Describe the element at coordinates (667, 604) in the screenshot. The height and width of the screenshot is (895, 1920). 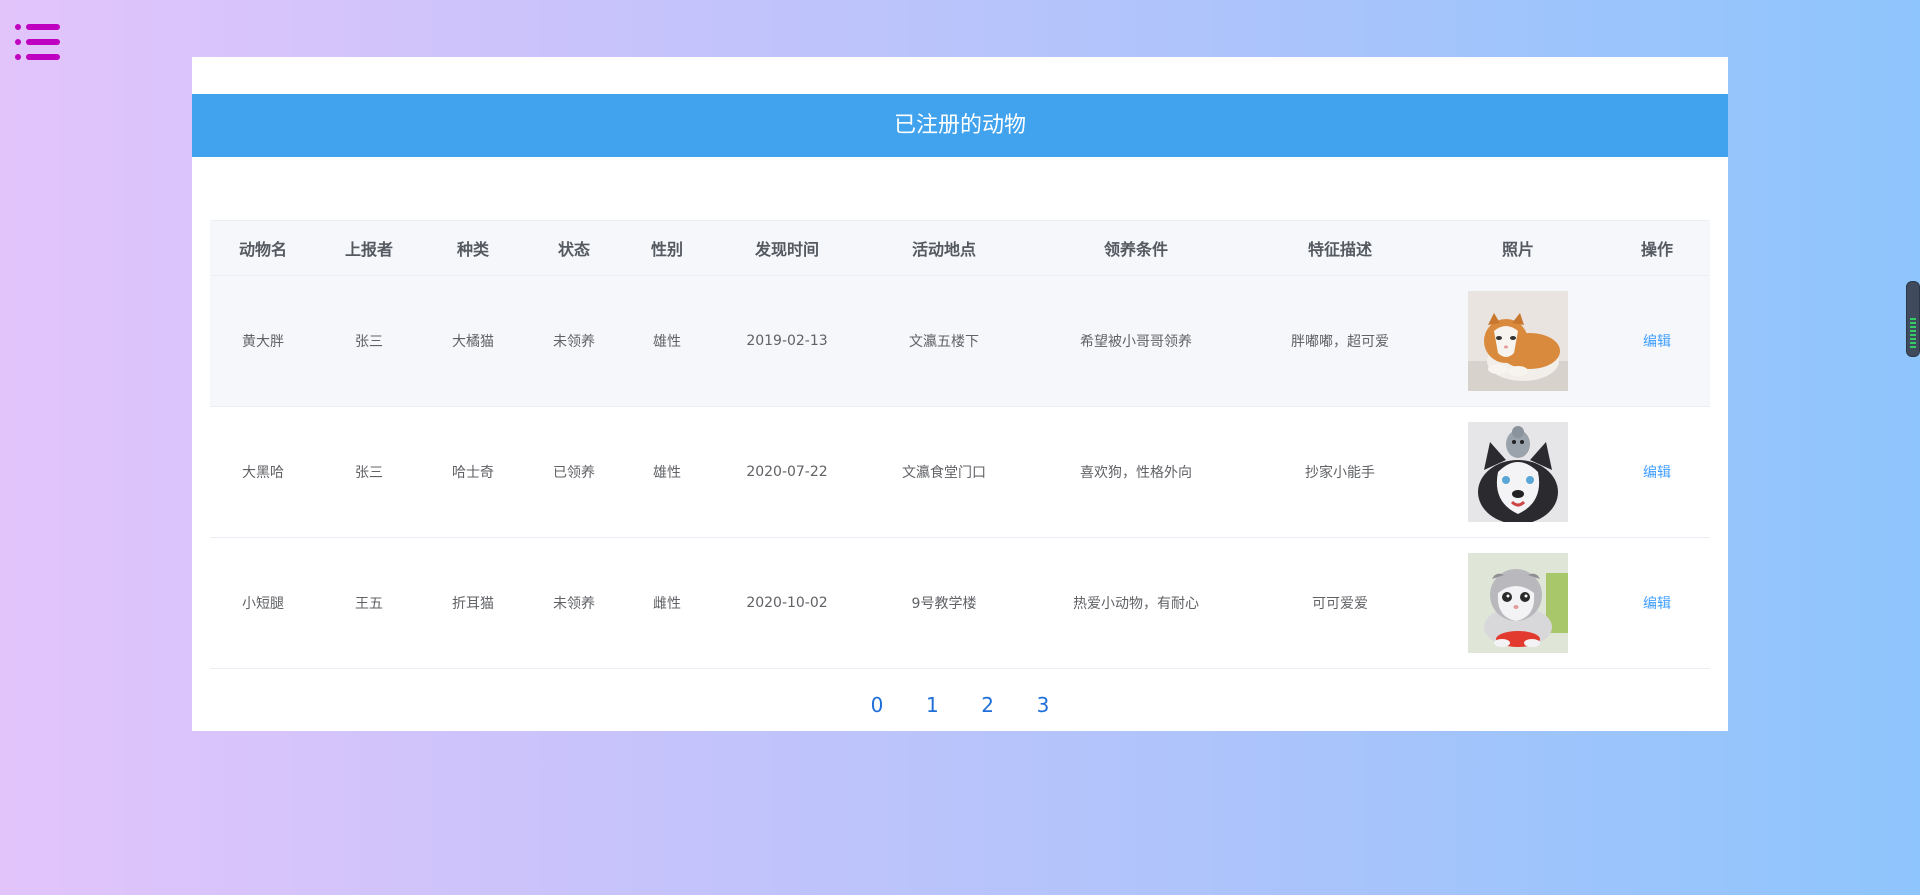
I see `cell-gender: 雌性` at that location.